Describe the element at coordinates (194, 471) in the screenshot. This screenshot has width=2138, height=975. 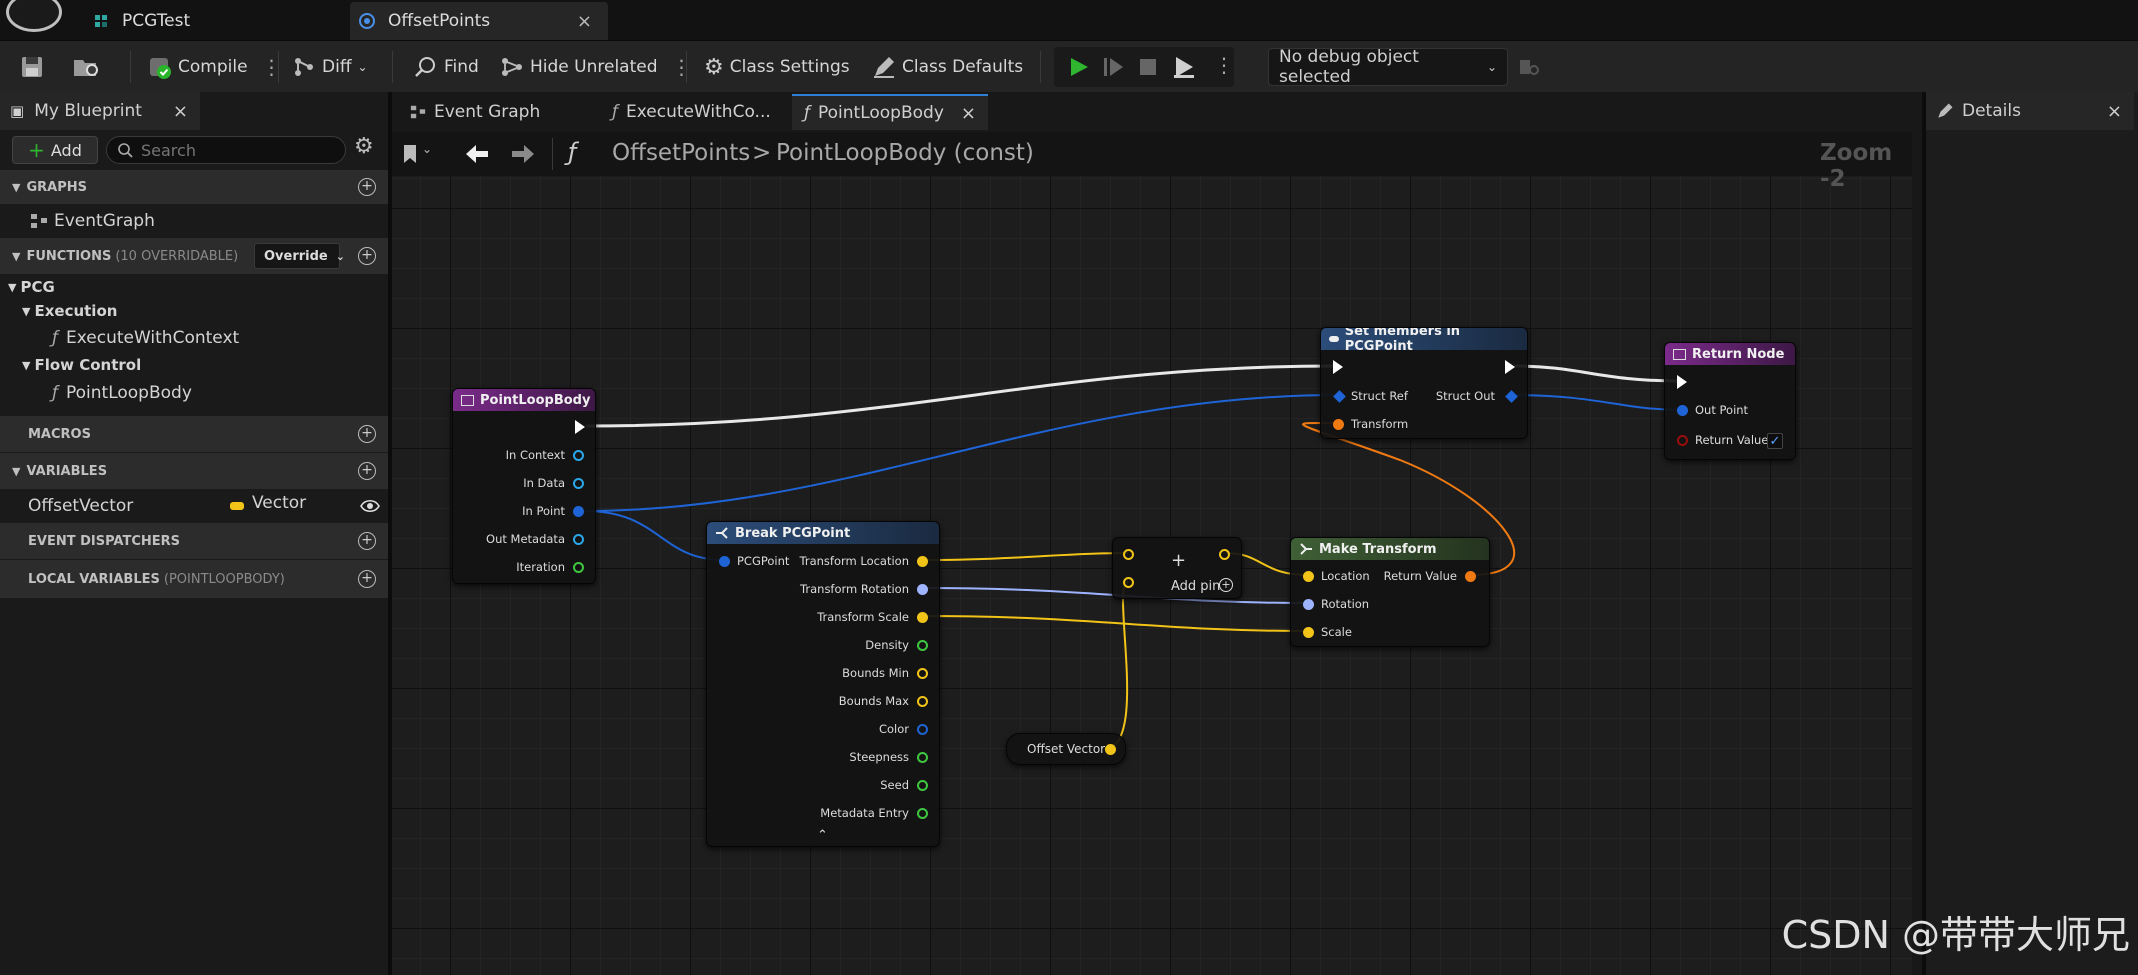
I see `section-variables: ▼ VARIABLES +` at that location.